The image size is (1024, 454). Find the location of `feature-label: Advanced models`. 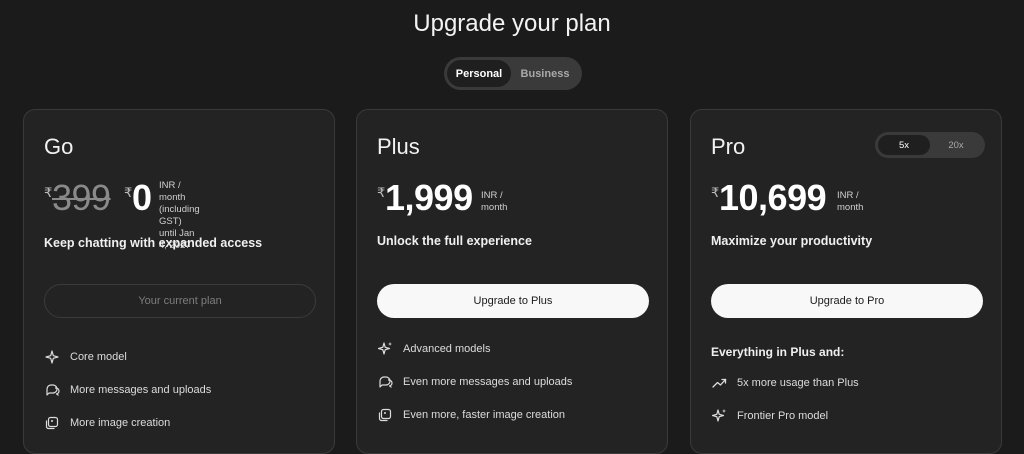

feature-label: Advanced models is located at coordinates (447, 348).